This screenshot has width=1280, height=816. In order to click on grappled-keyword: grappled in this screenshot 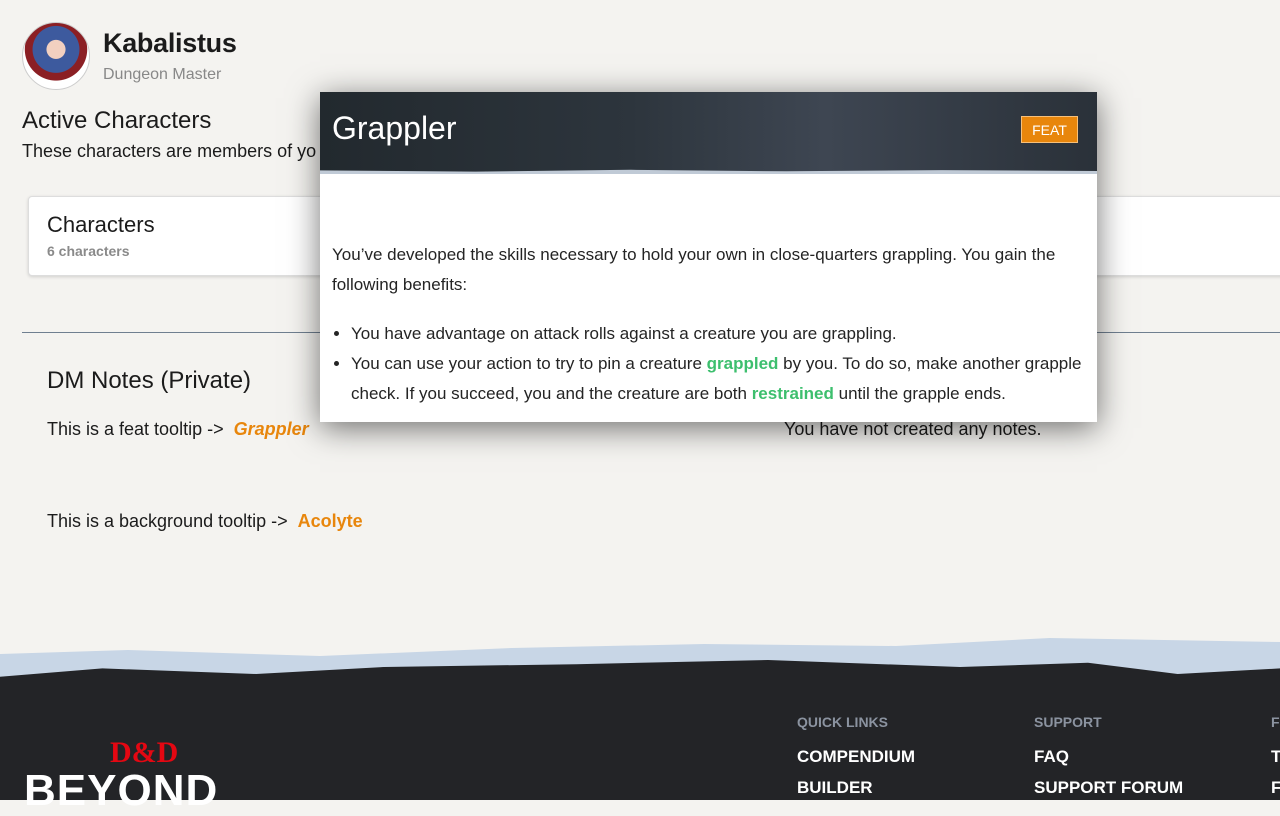, I will do `click(743, 363)`.